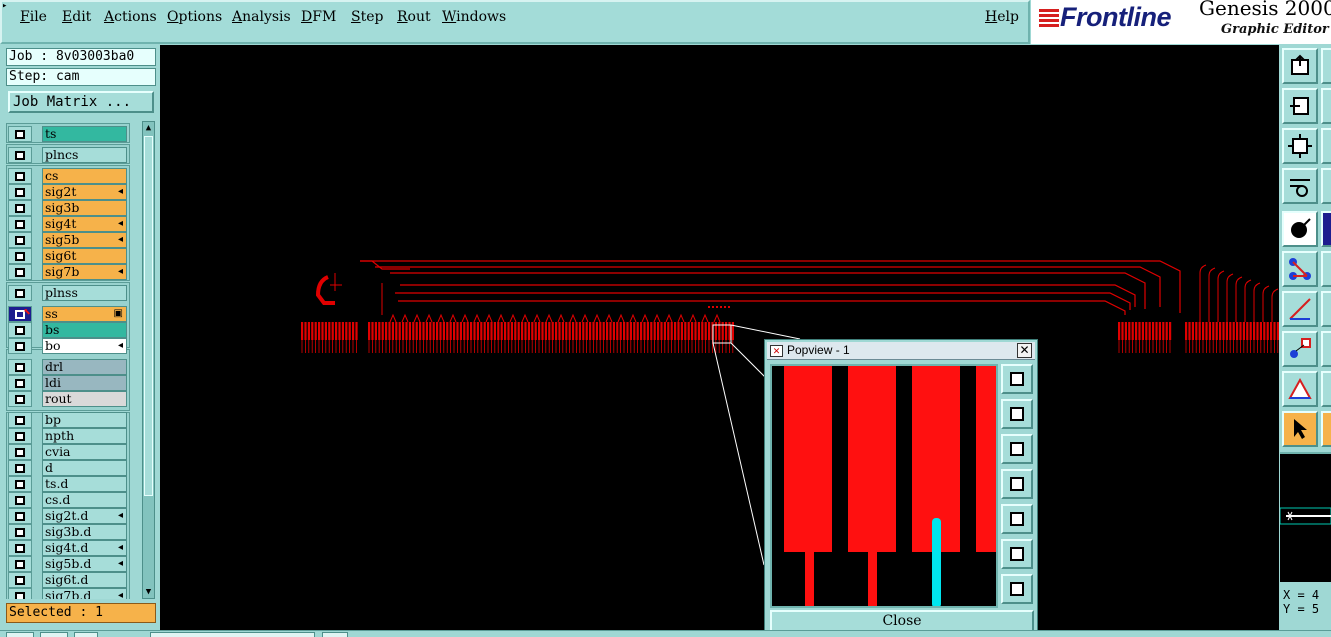  I want to click on snap-tool-button, so click(1300, 349).